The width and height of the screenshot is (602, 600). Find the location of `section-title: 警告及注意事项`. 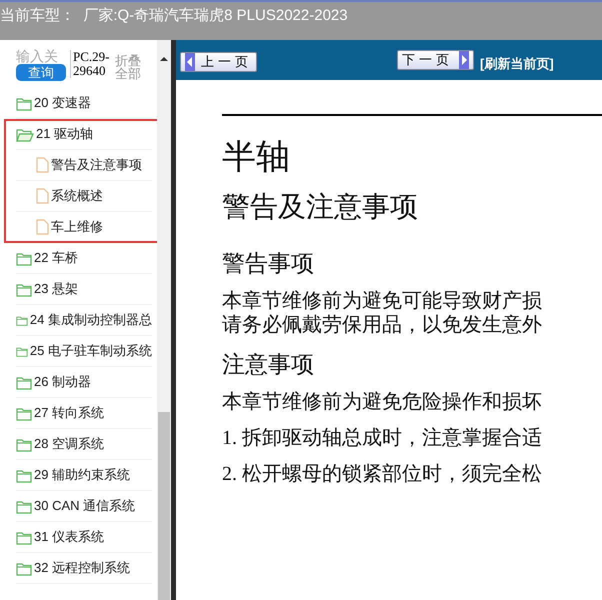

section-title: 警告及注意事项 is located at coordinates (320, 208).